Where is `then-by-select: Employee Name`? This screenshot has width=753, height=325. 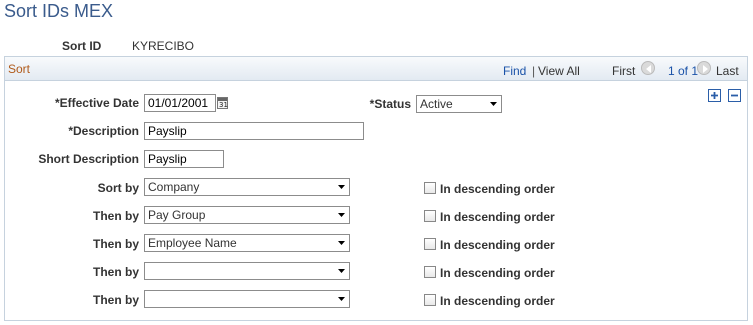
then-by-select: Employee Name is located at coordinates (247, 243).